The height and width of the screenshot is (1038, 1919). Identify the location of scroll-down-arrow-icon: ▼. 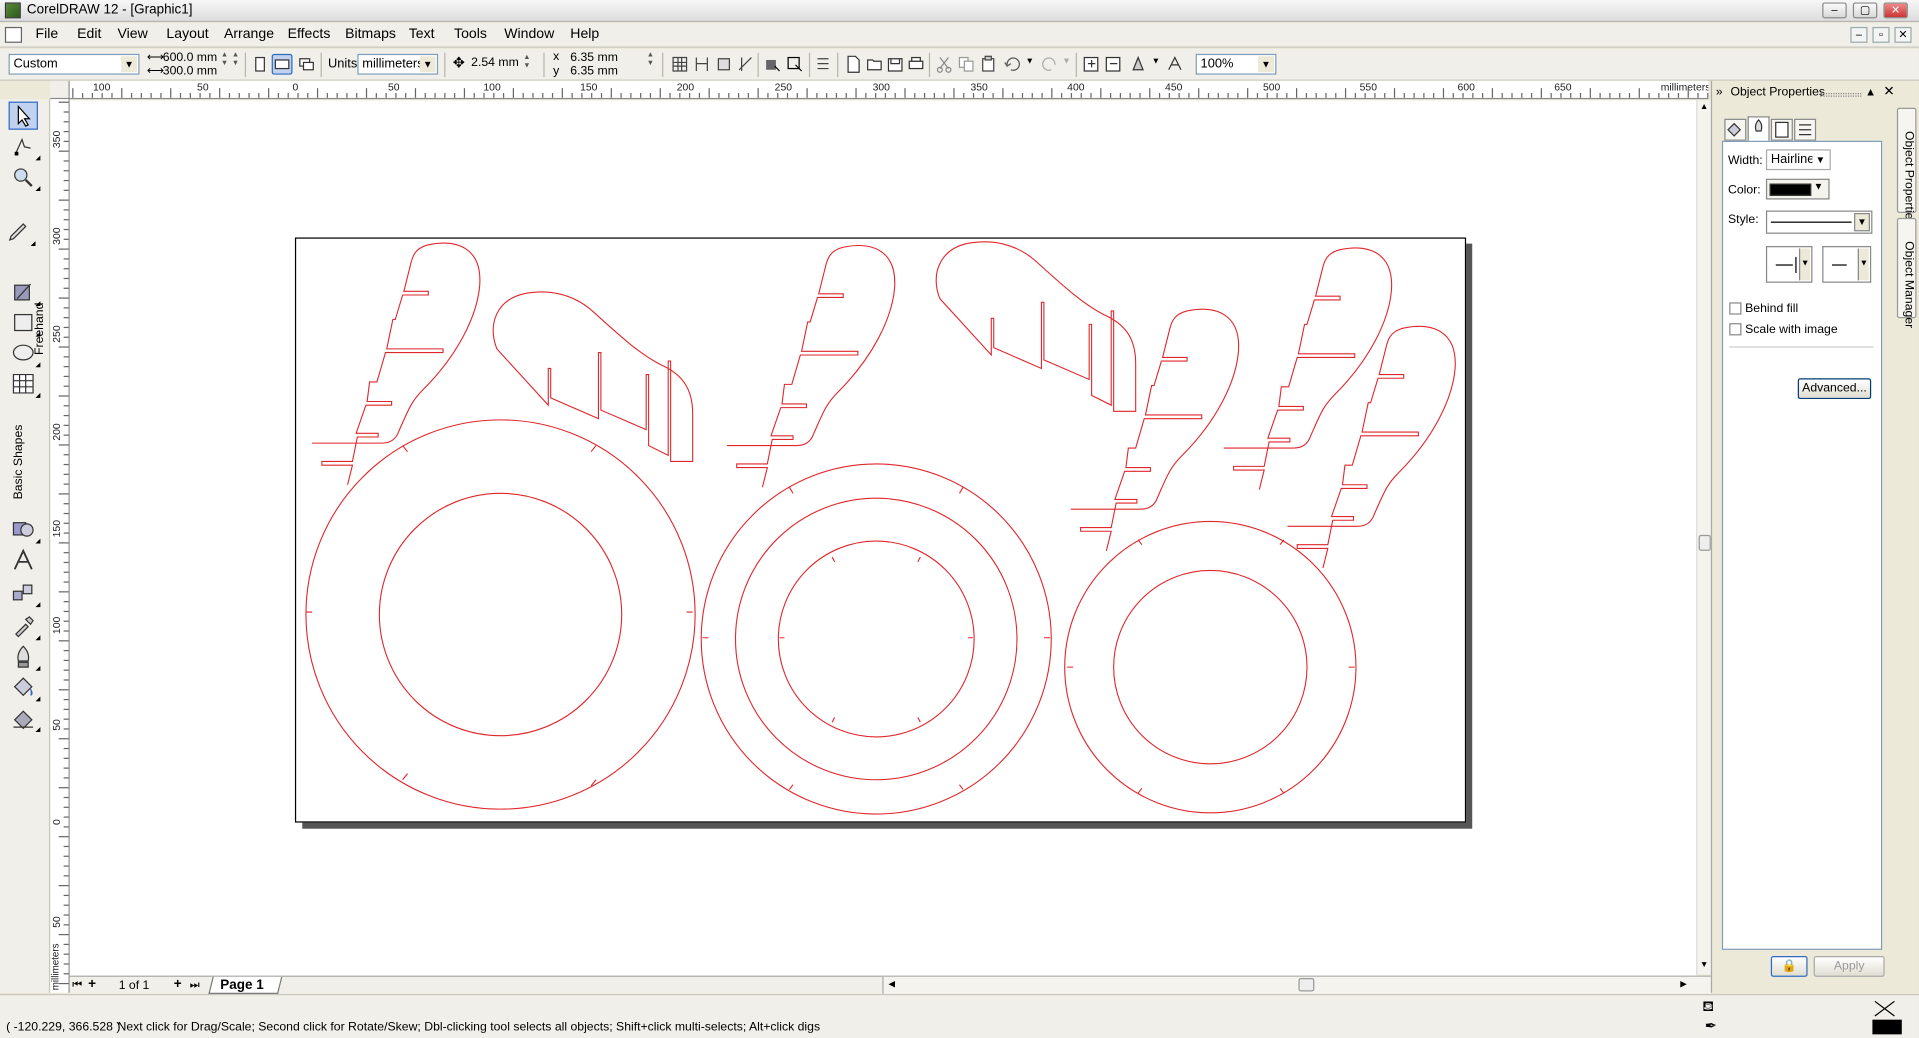
(1704, 965).